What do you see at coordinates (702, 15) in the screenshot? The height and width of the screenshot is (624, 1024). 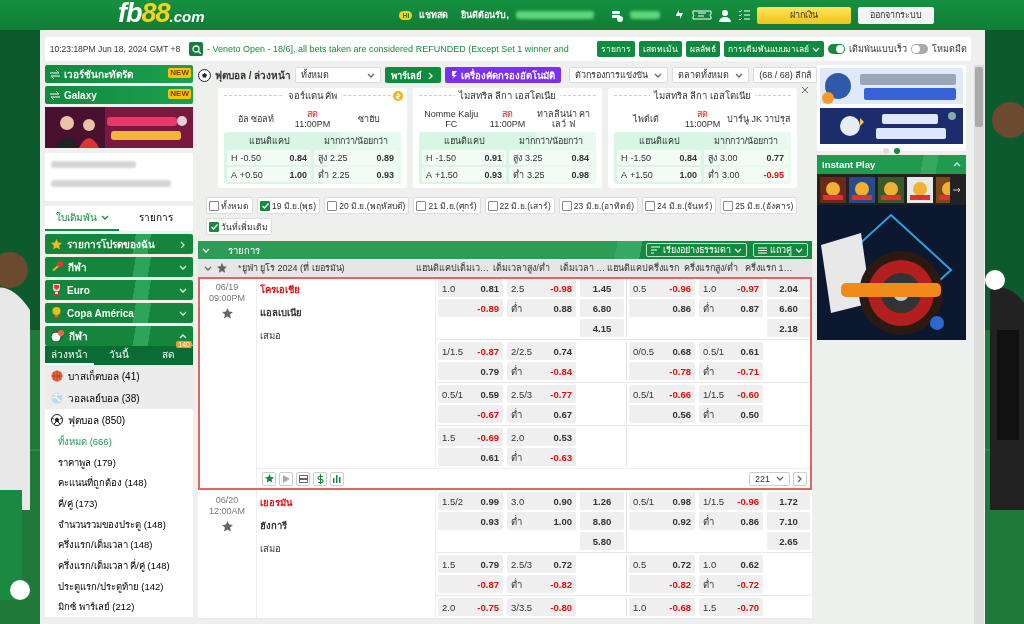 I see `ticket-icon` at bounding box center [702, 15].